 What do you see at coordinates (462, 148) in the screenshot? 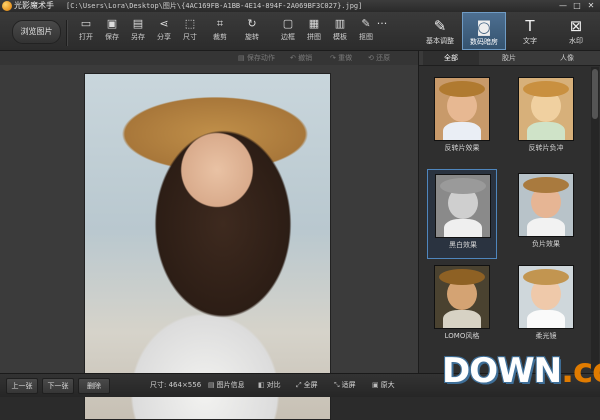
I see `effect-label: 反转片效果` at bounding box center [462, 148].